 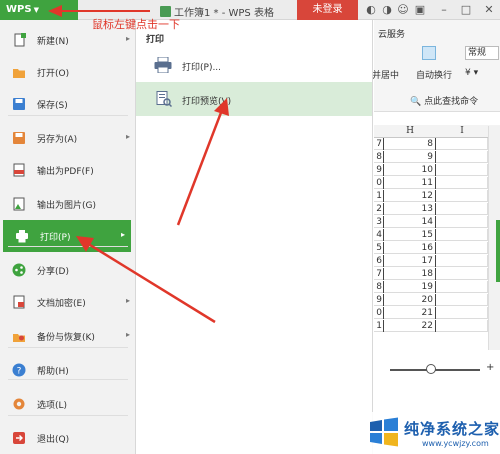 I want to click on tab-cloud-service: 云服务, so click(x=391, y=33).